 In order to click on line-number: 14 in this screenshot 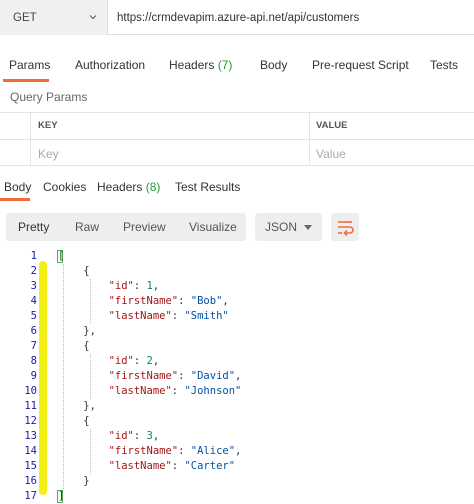, I will do `click(30, 451)`.